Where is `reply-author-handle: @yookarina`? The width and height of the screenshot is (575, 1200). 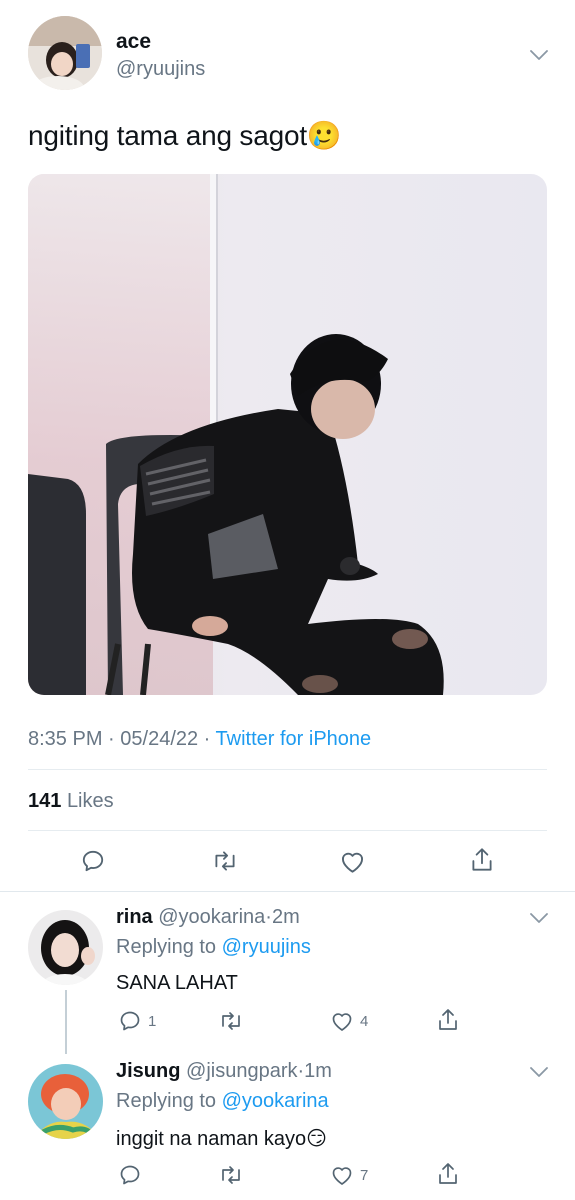
reply-author-handle: @yookarina is located at coordinates (211, 917).